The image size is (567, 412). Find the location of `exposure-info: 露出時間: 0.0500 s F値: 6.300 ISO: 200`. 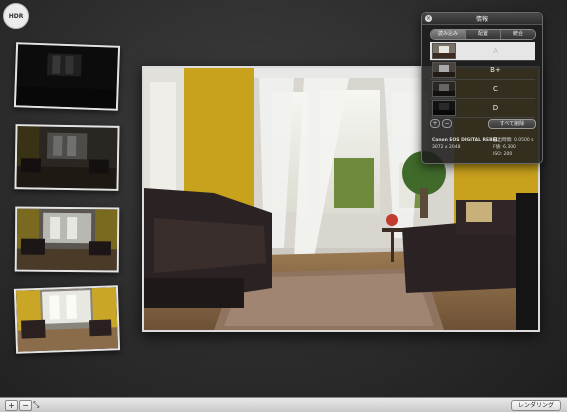

exposure-info: 露出時間: 0.0500 s F値: 6.300 ISO: 200 is located at coordinates (515, 147).